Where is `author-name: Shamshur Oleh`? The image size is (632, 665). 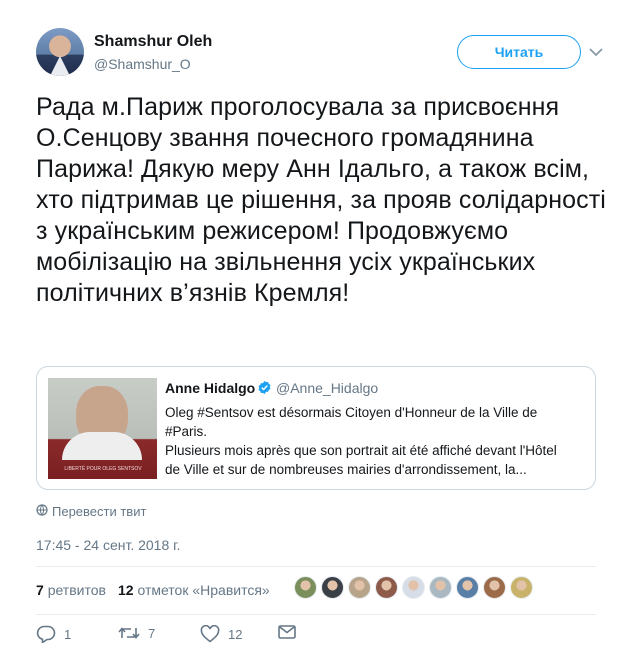
author-name: Shamshur Oleh is located at coordinates (153, 42).